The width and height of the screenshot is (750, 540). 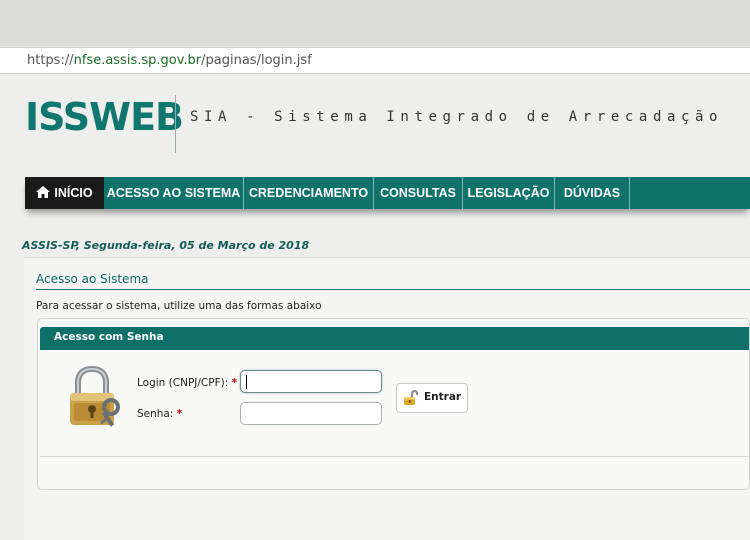 I want to click on nav-item-label: INÍCIO, so click(x=73, y=193).